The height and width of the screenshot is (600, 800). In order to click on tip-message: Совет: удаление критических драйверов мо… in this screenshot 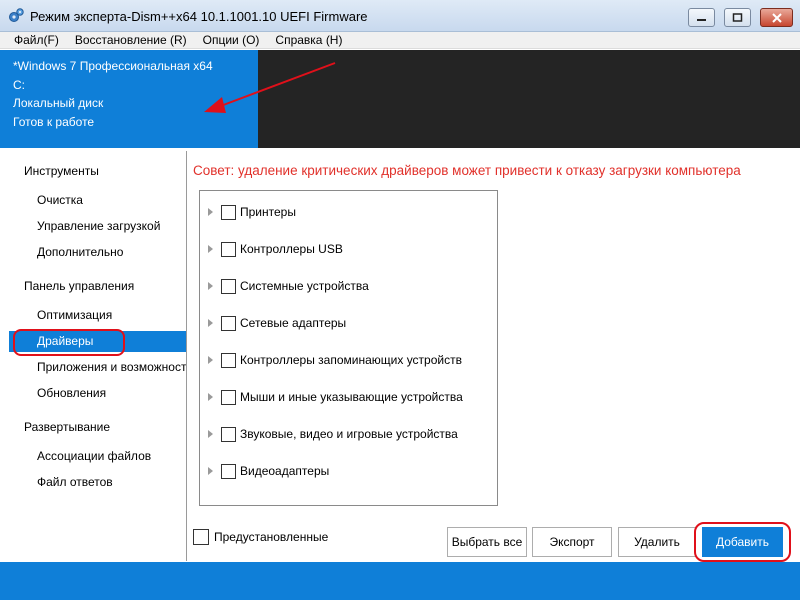, I will do `click(467, 170)`.